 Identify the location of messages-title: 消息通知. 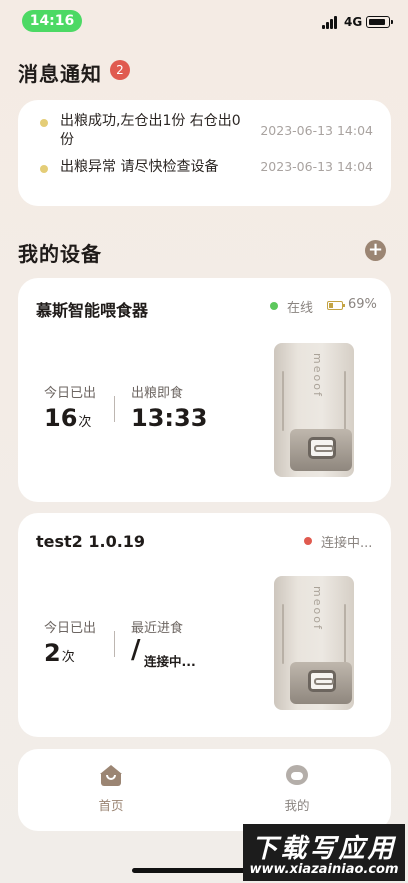
(60, 74).